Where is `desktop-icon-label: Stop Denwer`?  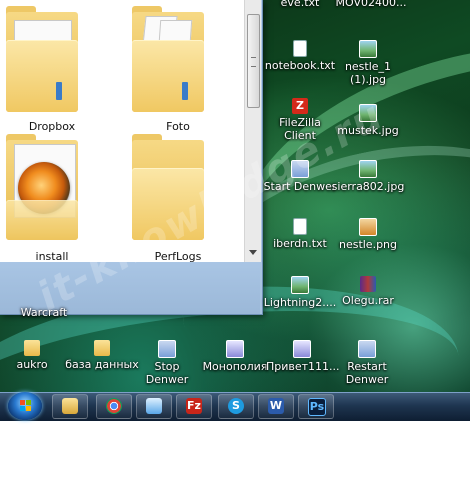 desktop-icon-label: Stop Denwer is located at coordinates (167, 373).